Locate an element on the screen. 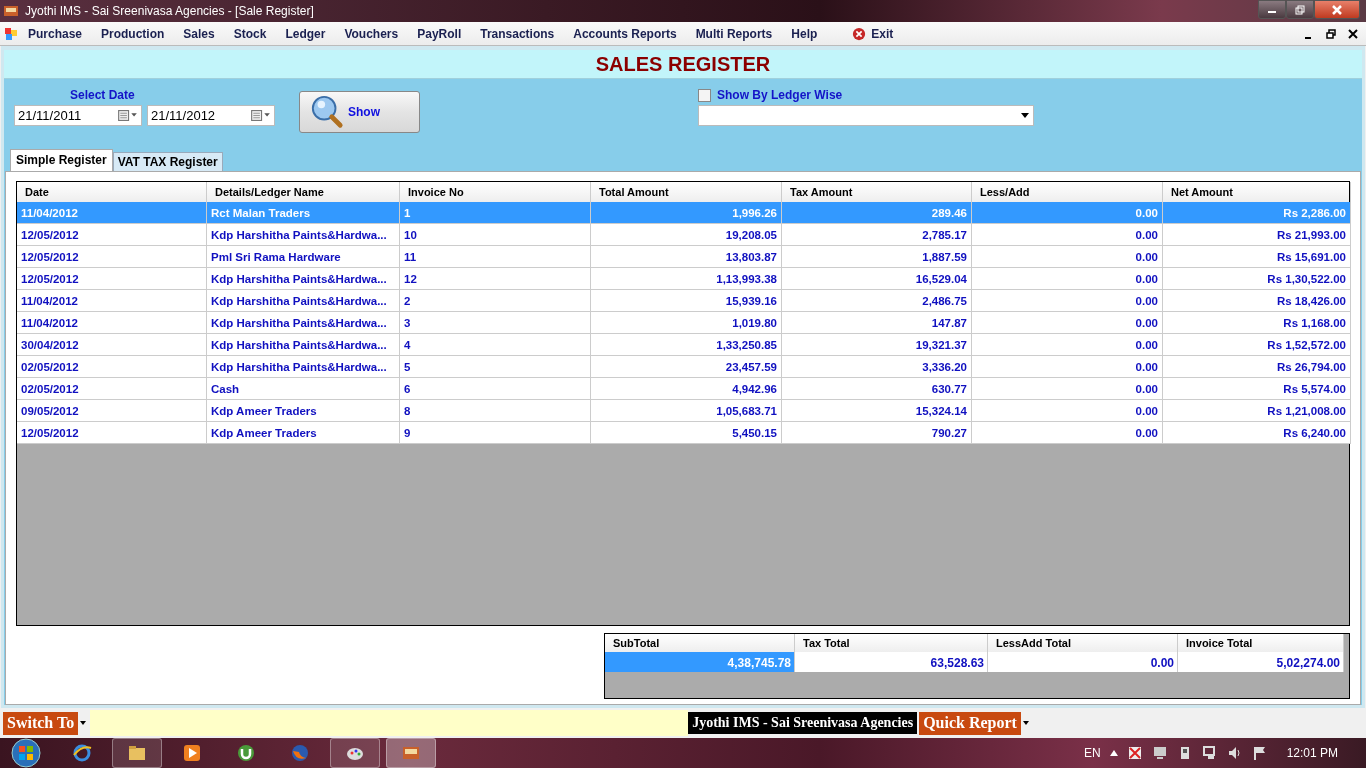  table-cell: 1,019.80 is located at coordinates (686, 323).